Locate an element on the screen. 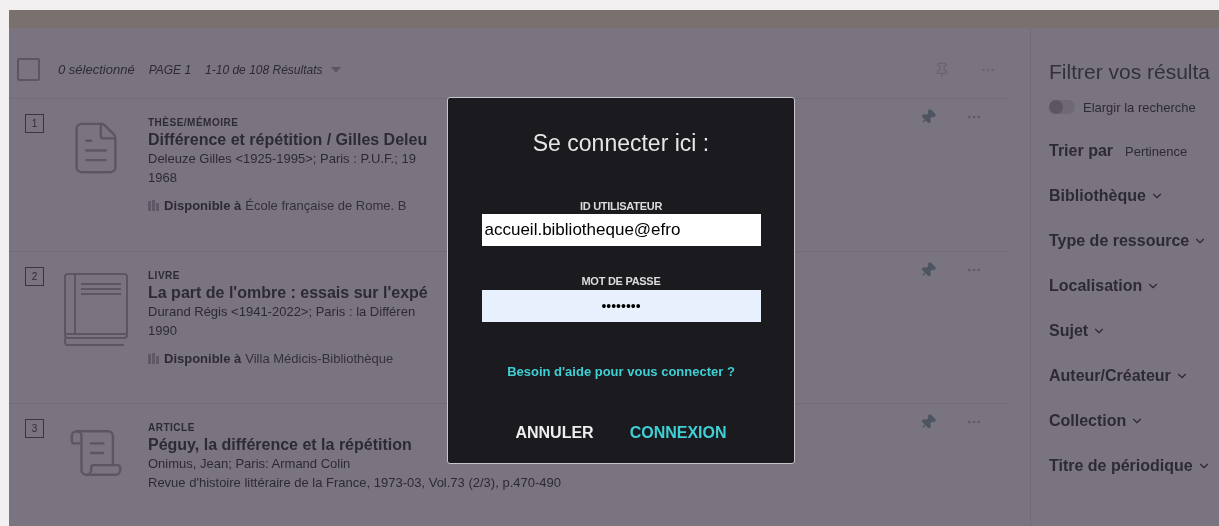 This screenshot has height=526, width=1219. result-number: 2 is located at coordinates (34, 276).